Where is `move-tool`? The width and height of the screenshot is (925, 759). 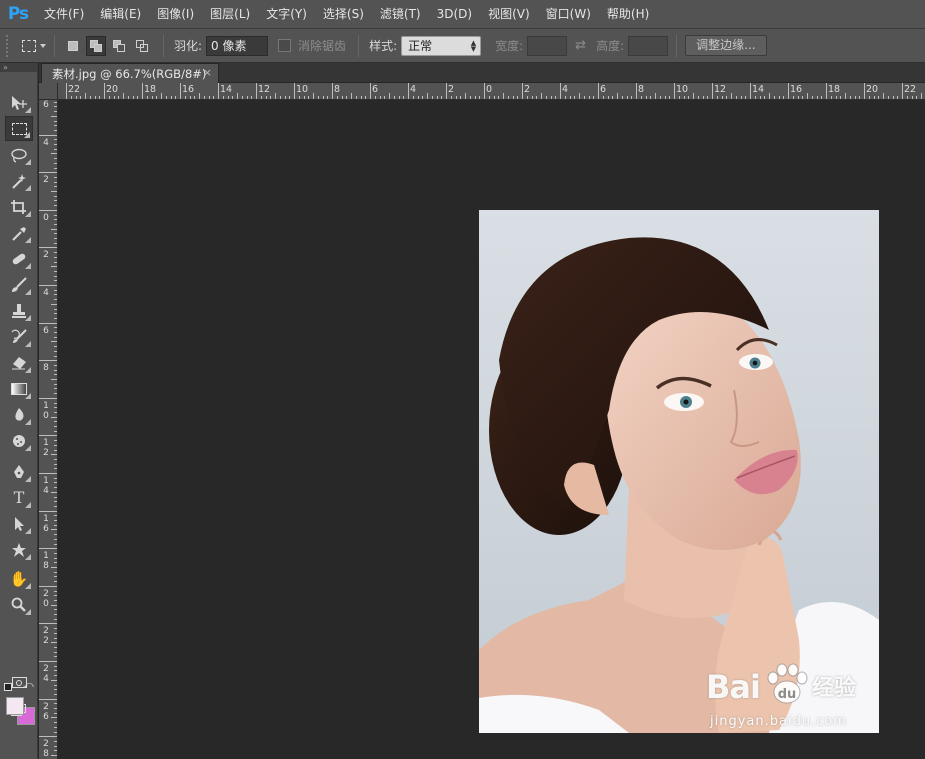
move-tool is located at coordinates (19, 102).